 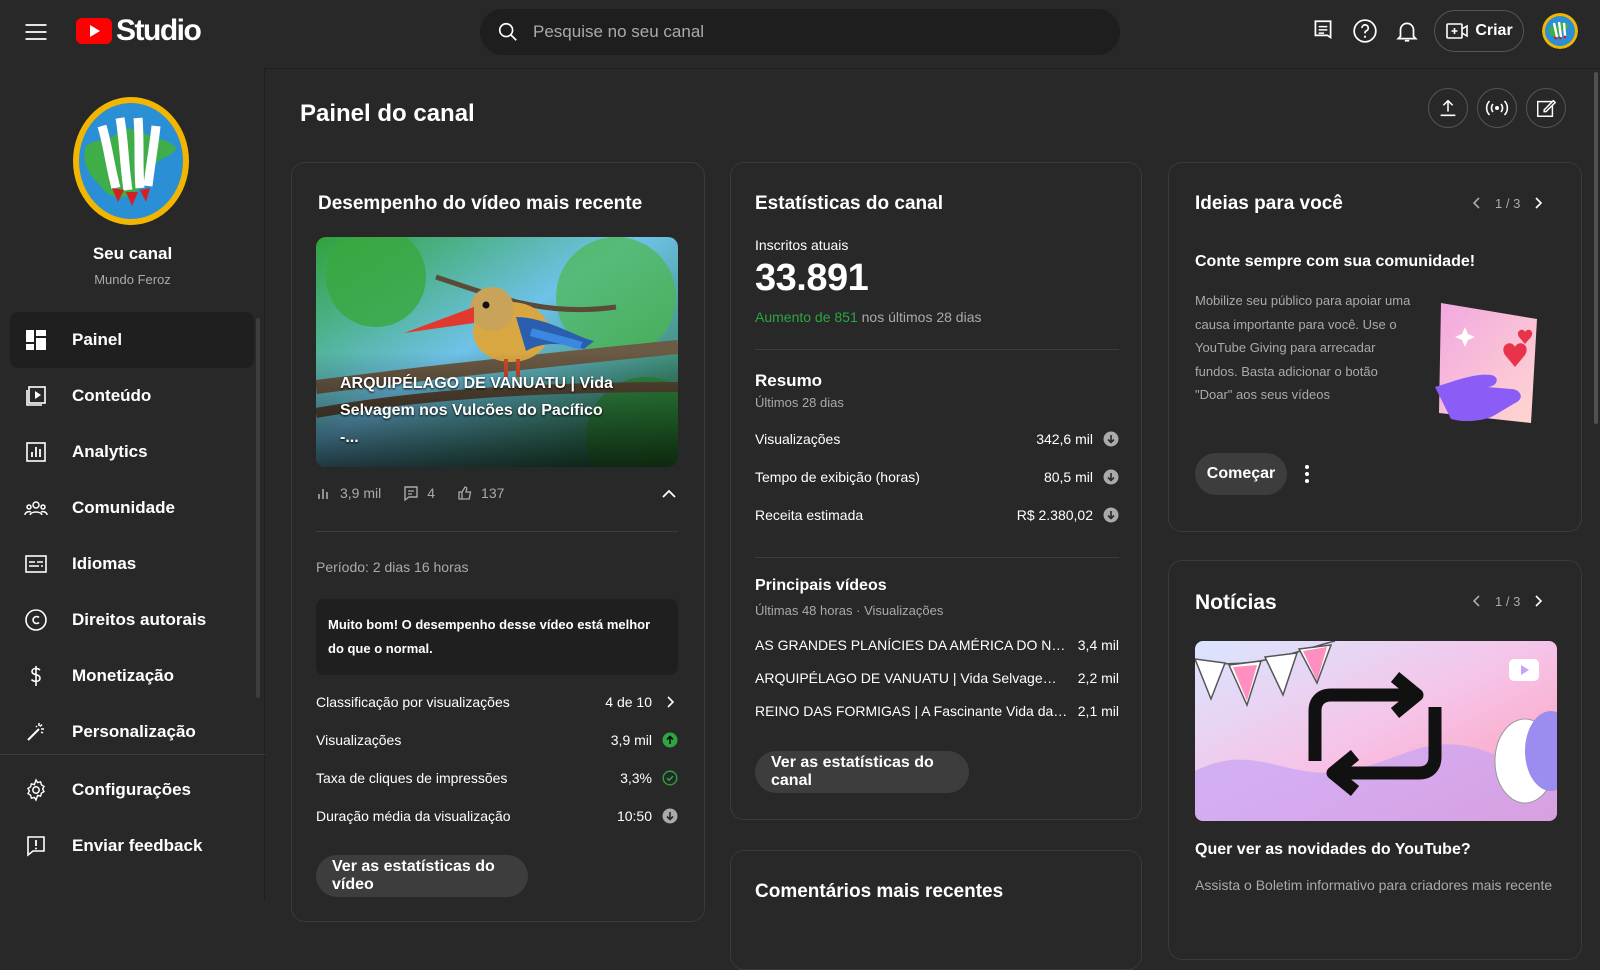 I want to click on go-live-button, so click(x=1497, y=108).